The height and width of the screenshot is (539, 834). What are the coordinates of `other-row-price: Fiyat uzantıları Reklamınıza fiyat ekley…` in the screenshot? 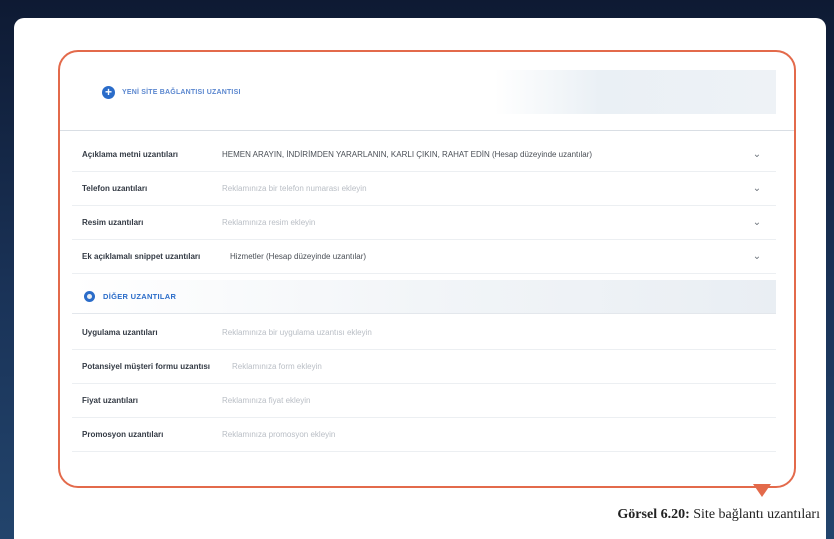 It's located at (424, 401).